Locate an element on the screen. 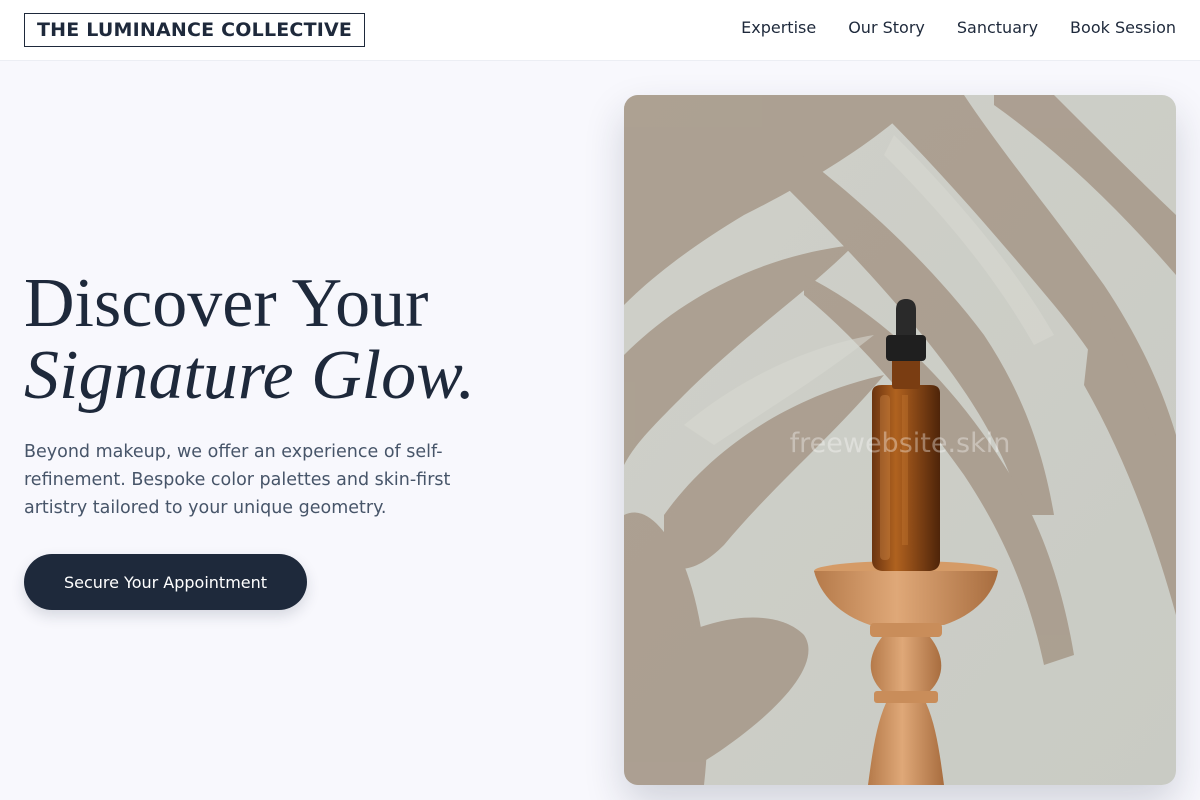 Image resolution: width=1200 pixels, height=800 pixels. brand-logo: THE LUMINANCE COLLECTIVE is located at coordinates (195, 30).